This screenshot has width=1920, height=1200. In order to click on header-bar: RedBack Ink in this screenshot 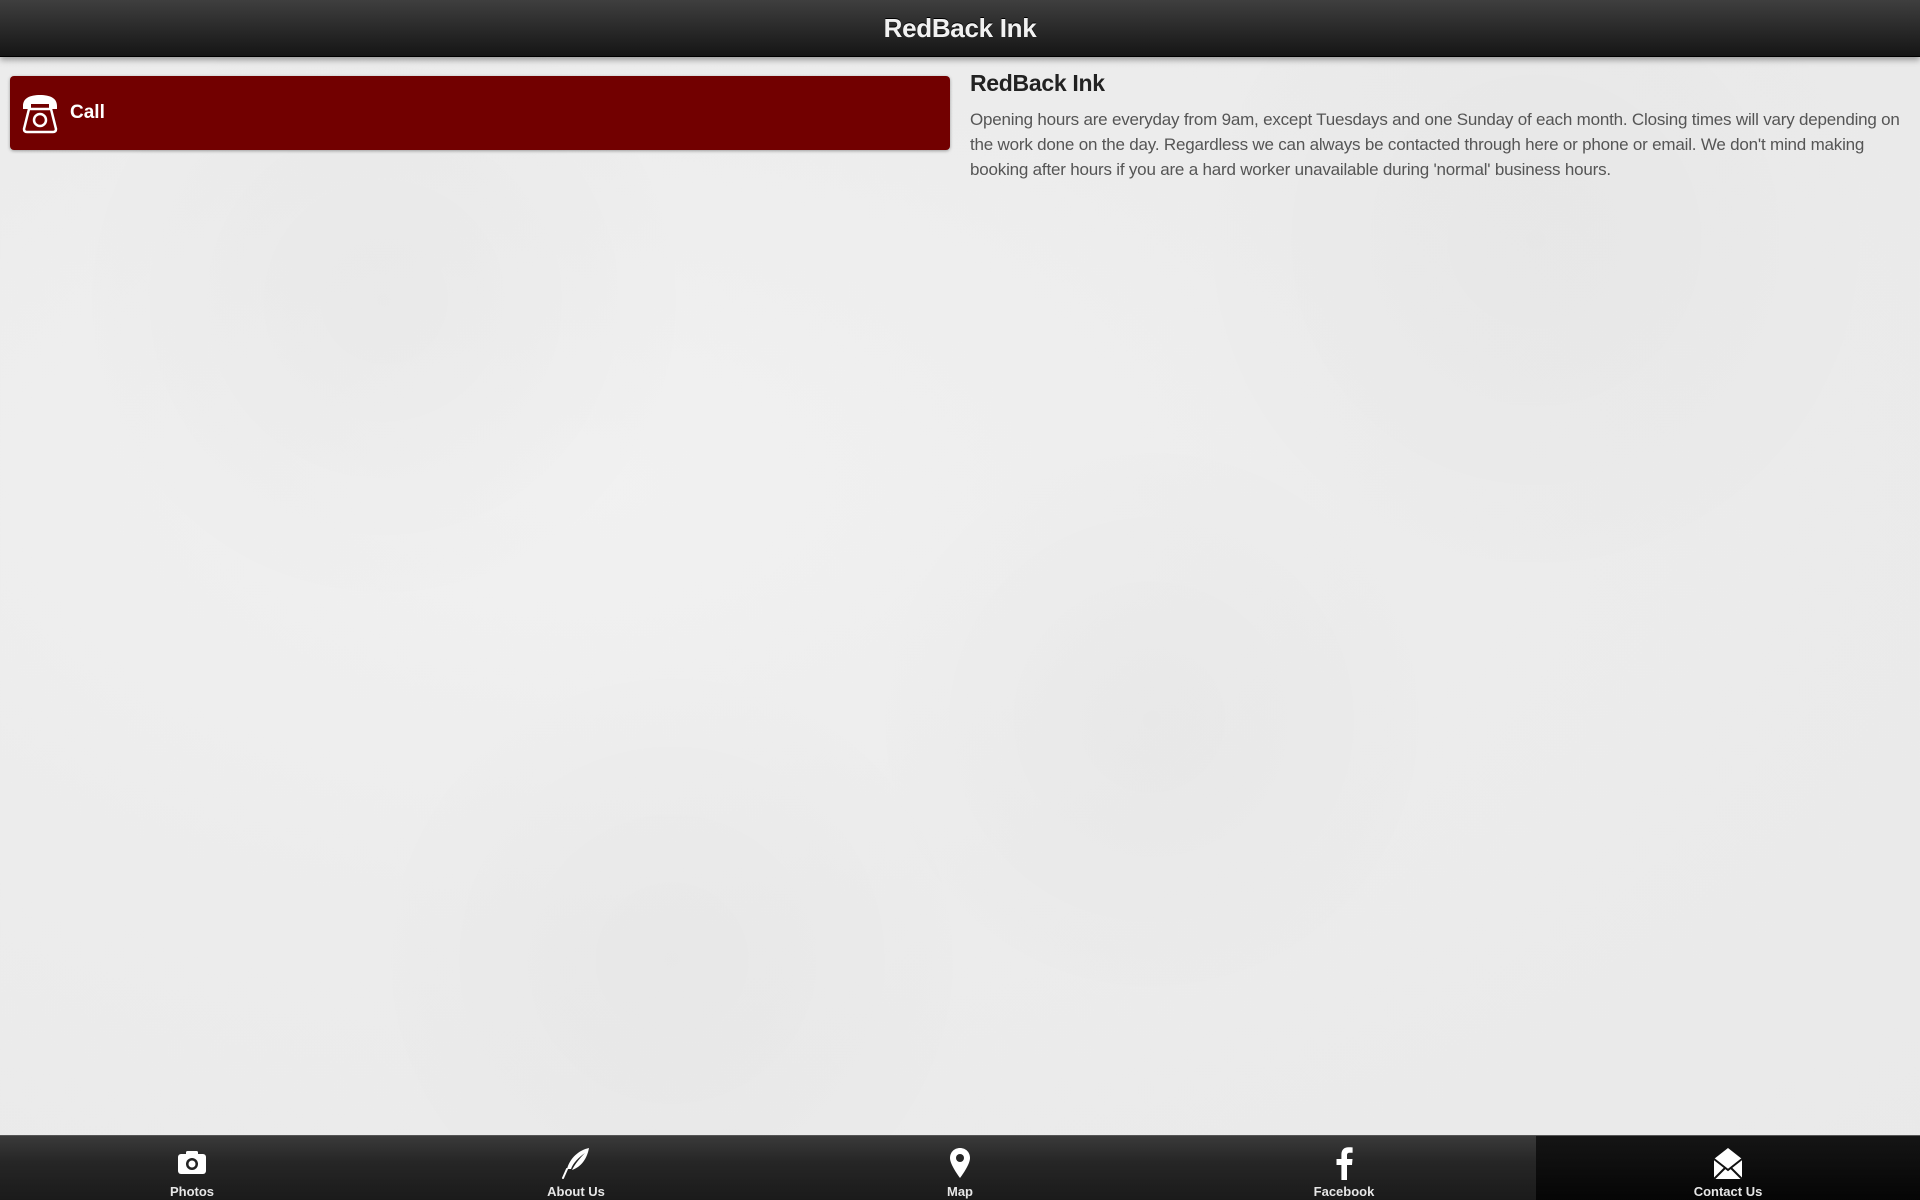, I will do `click(960, 28)`.